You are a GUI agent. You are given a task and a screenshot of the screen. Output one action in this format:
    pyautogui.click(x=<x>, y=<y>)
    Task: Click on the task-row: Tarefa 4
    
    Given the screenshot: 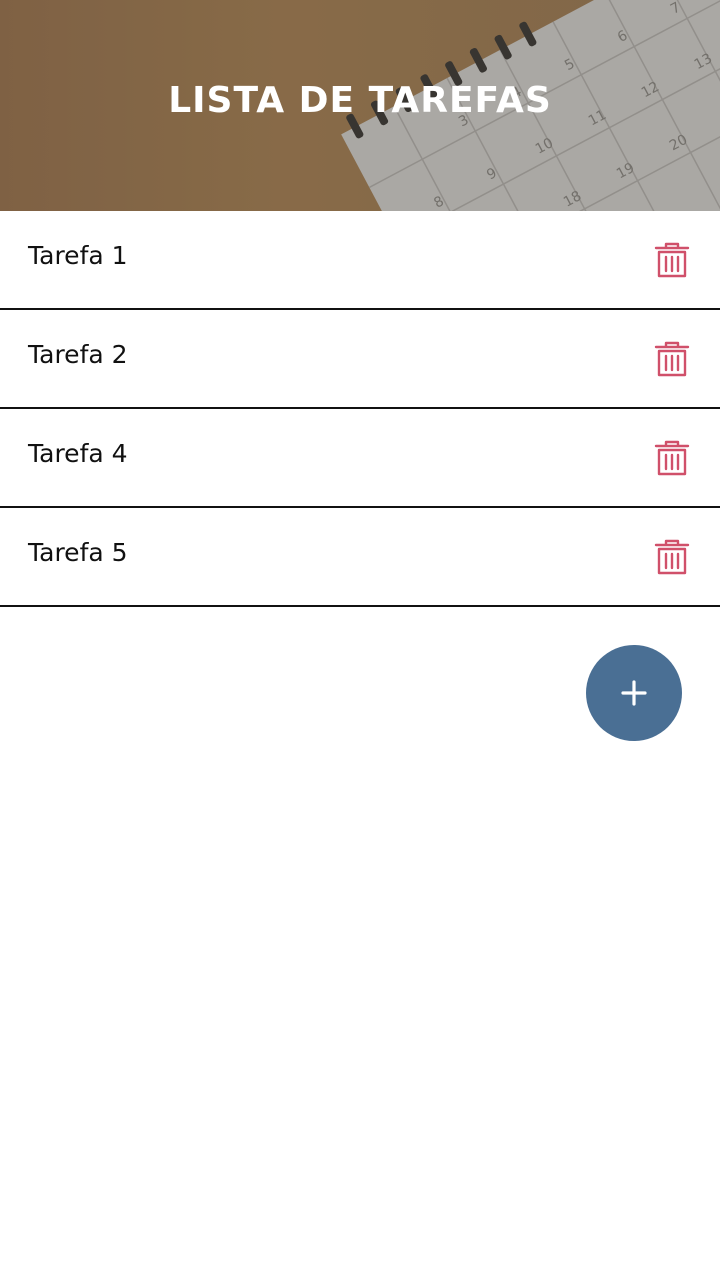 What is the action you would take?
    pyautogui.click(x=360, y=458)
    